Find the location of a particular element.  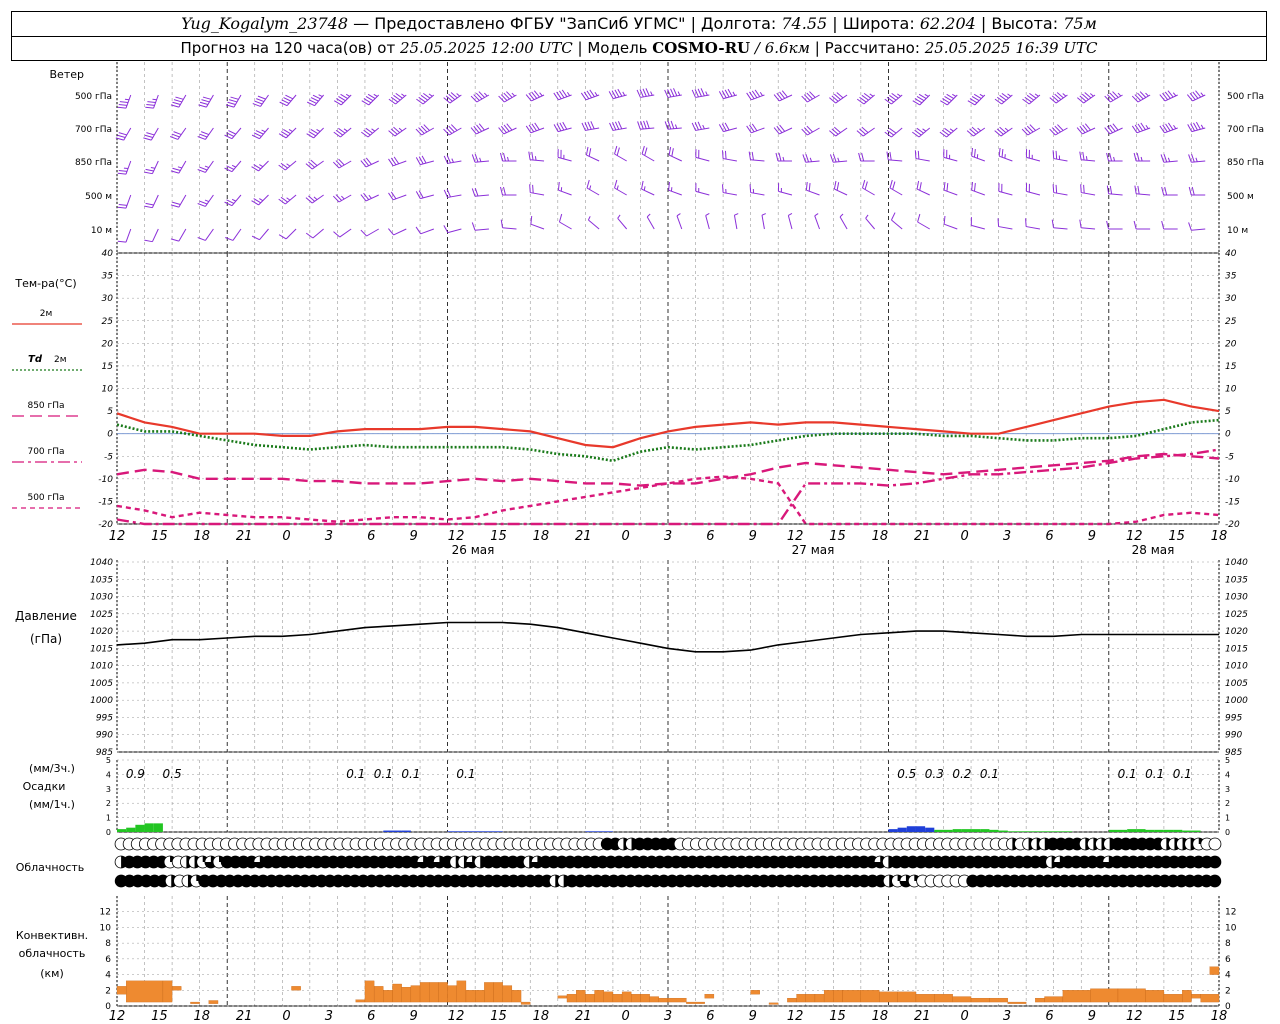

temp-tick-right: -10 is located at coordinates (1232, 480).